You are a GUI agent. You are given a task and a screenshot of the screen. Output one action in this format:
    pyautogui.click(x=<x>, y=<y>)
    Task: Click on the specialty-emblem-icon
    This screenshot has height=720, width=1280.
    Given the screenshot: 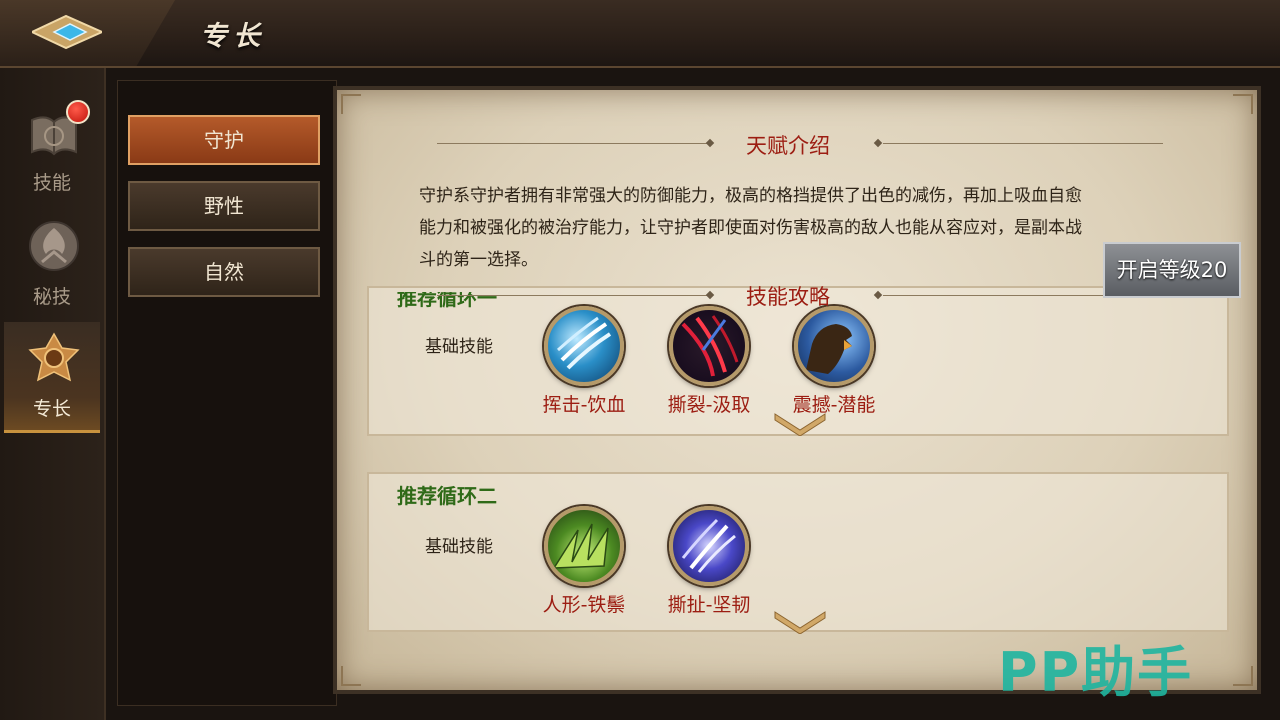 What is the action you would take?
    pyautogui.click(x=54, y=357)
    